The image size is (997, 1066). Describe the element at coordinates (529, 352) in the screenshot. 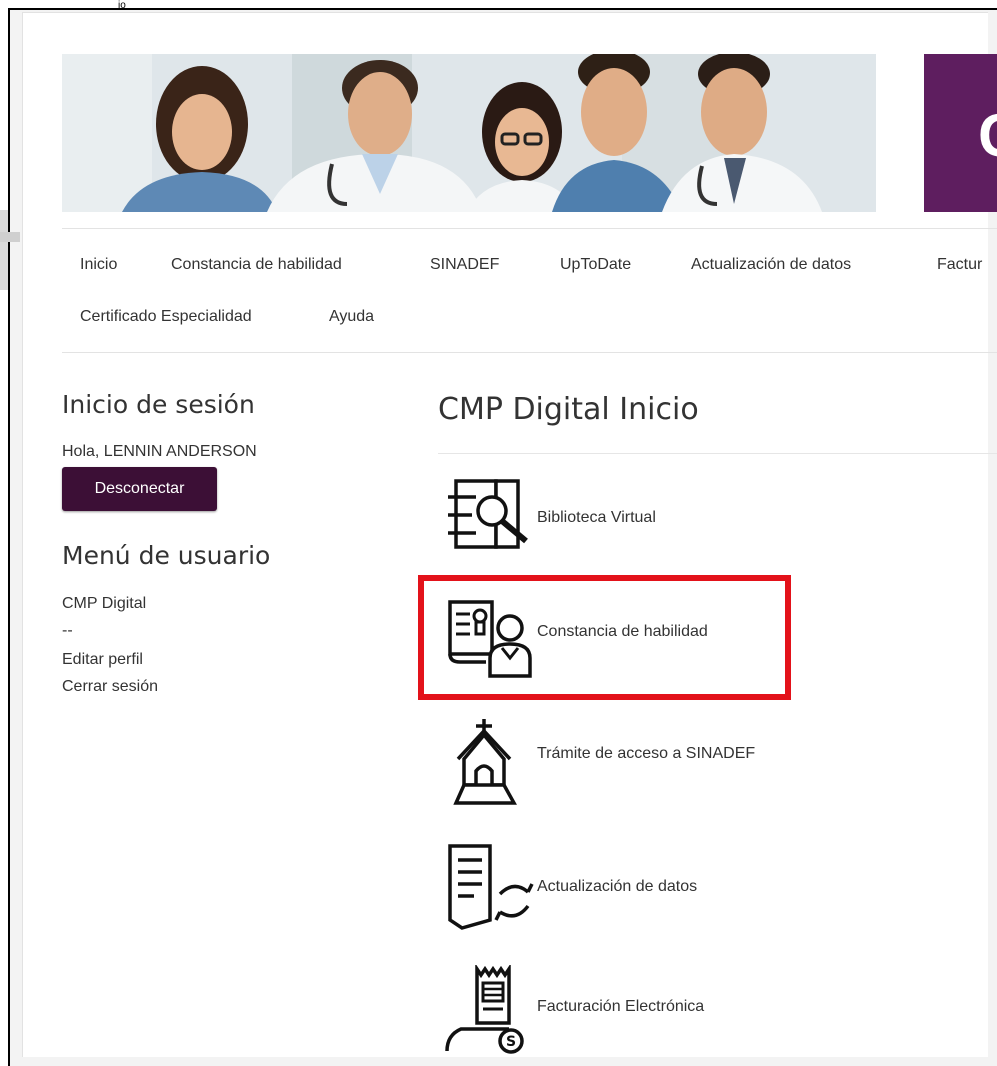

I see `nav-divider-bottom` at that location.